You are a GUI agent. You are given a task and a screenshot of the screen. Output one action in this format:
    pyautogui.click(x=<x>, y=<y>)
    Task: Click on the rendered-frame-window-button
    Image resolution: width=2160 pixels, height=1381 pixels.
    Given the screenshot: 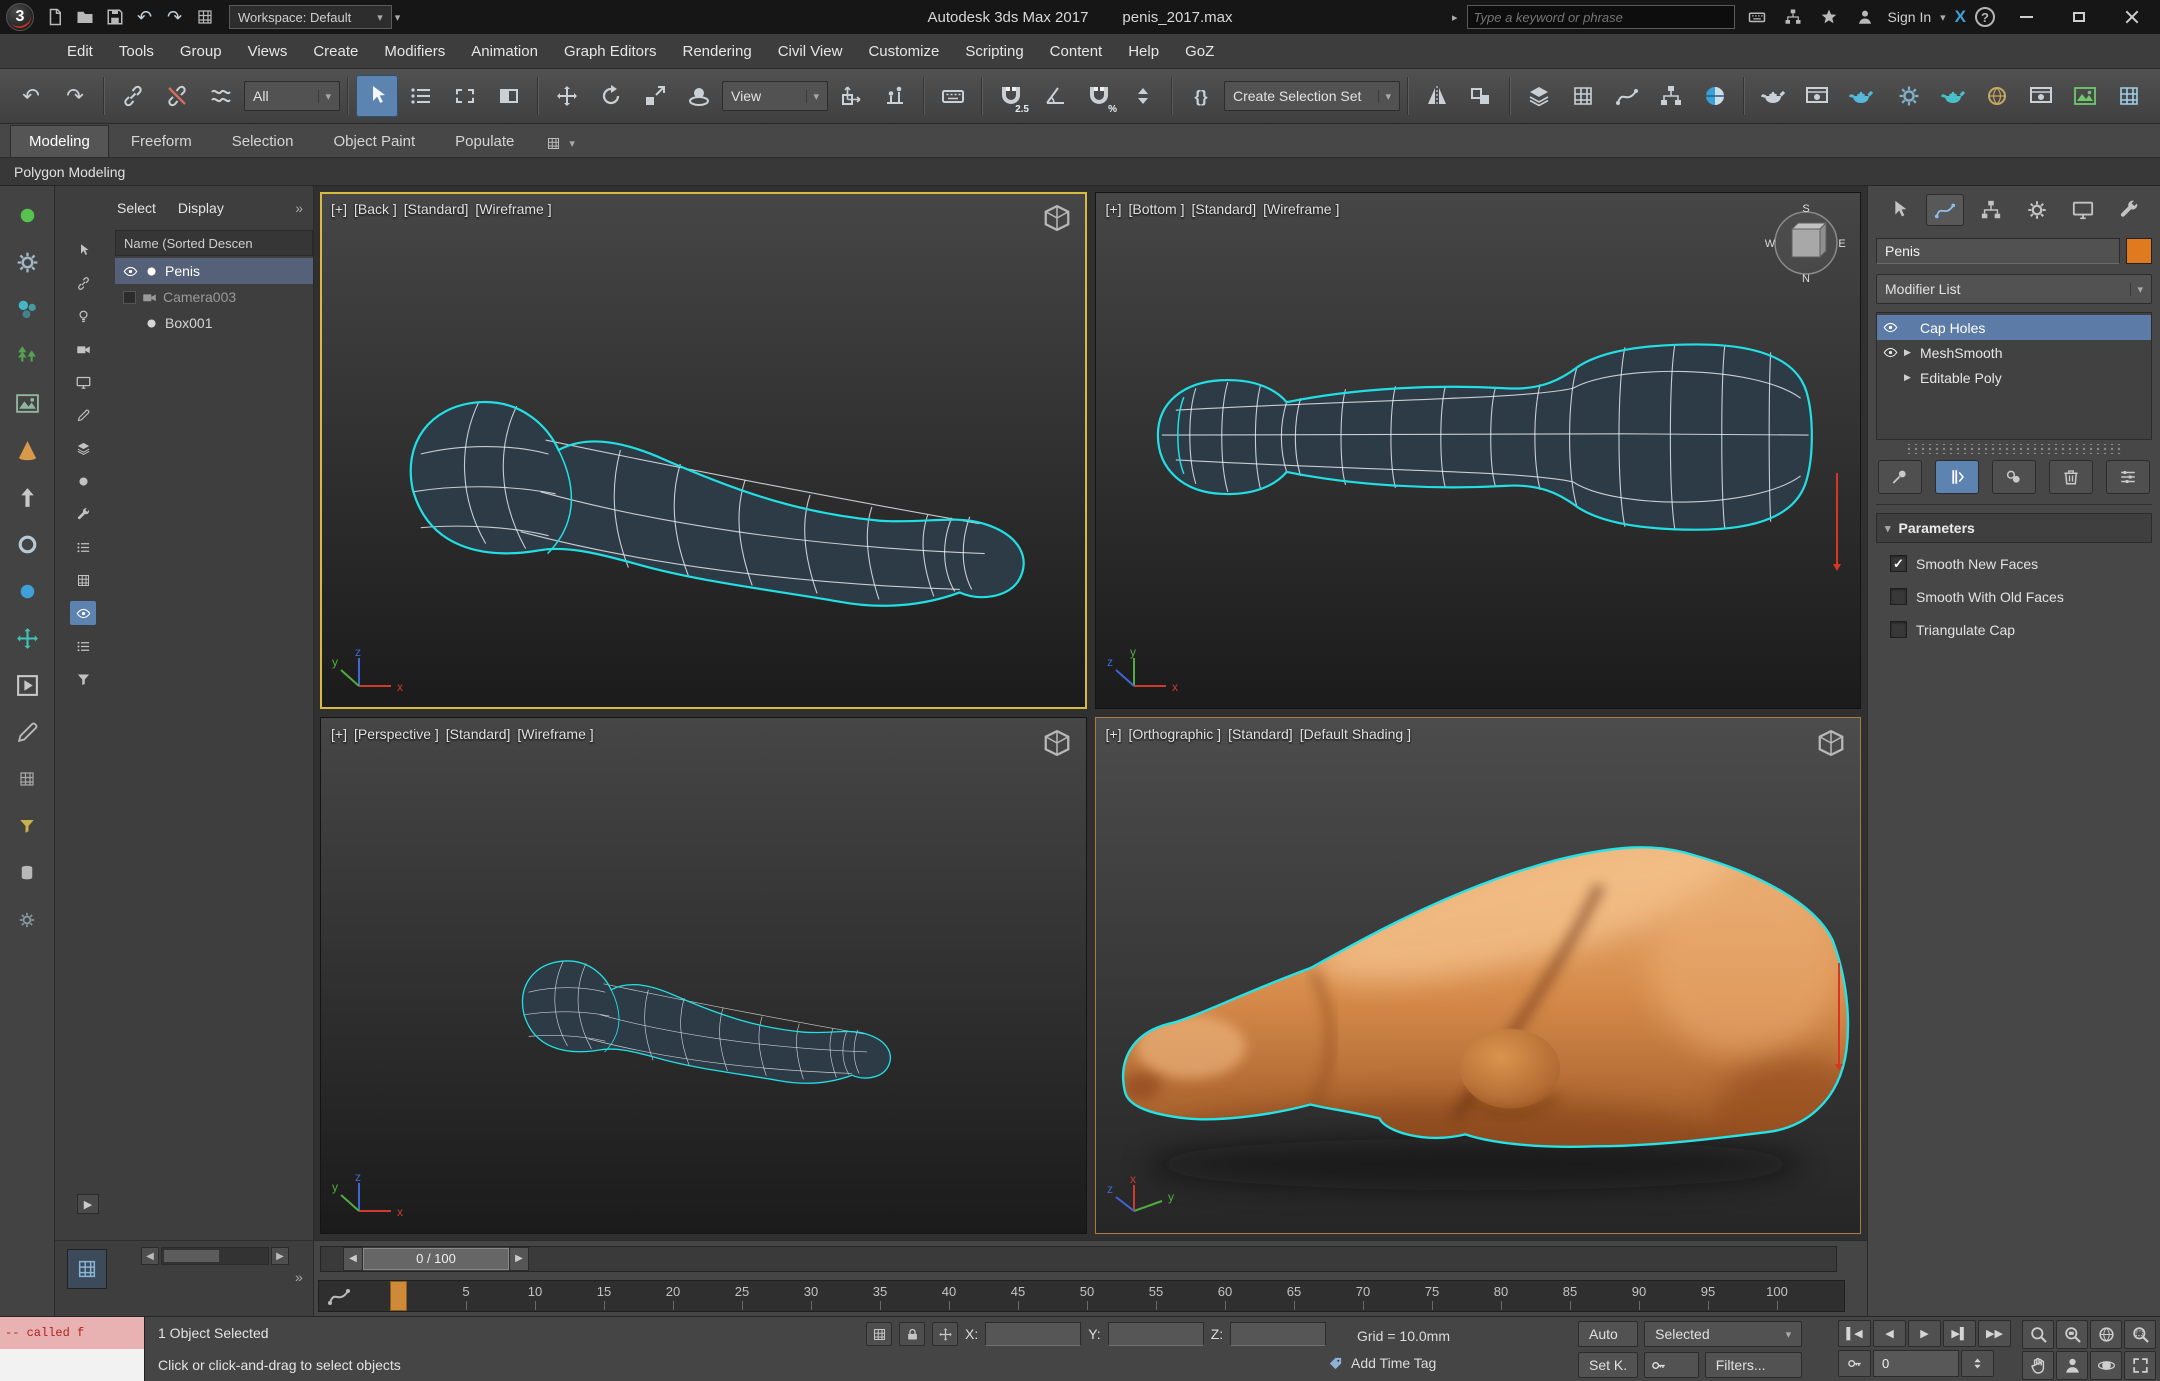 What is the action you would take?
    pyautogui.click(x=1817, y=96)
    